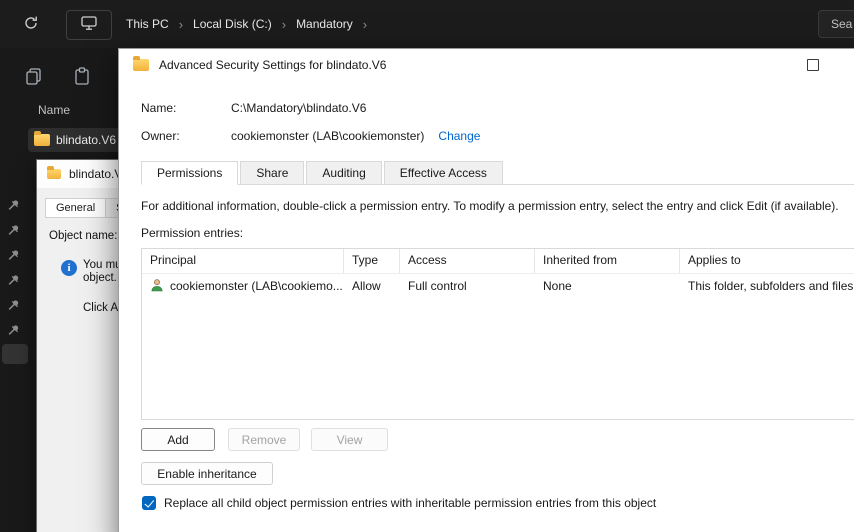  Describe the element at coordinates (82, 76) in the screenshot. I see `paste-icon` at that location.